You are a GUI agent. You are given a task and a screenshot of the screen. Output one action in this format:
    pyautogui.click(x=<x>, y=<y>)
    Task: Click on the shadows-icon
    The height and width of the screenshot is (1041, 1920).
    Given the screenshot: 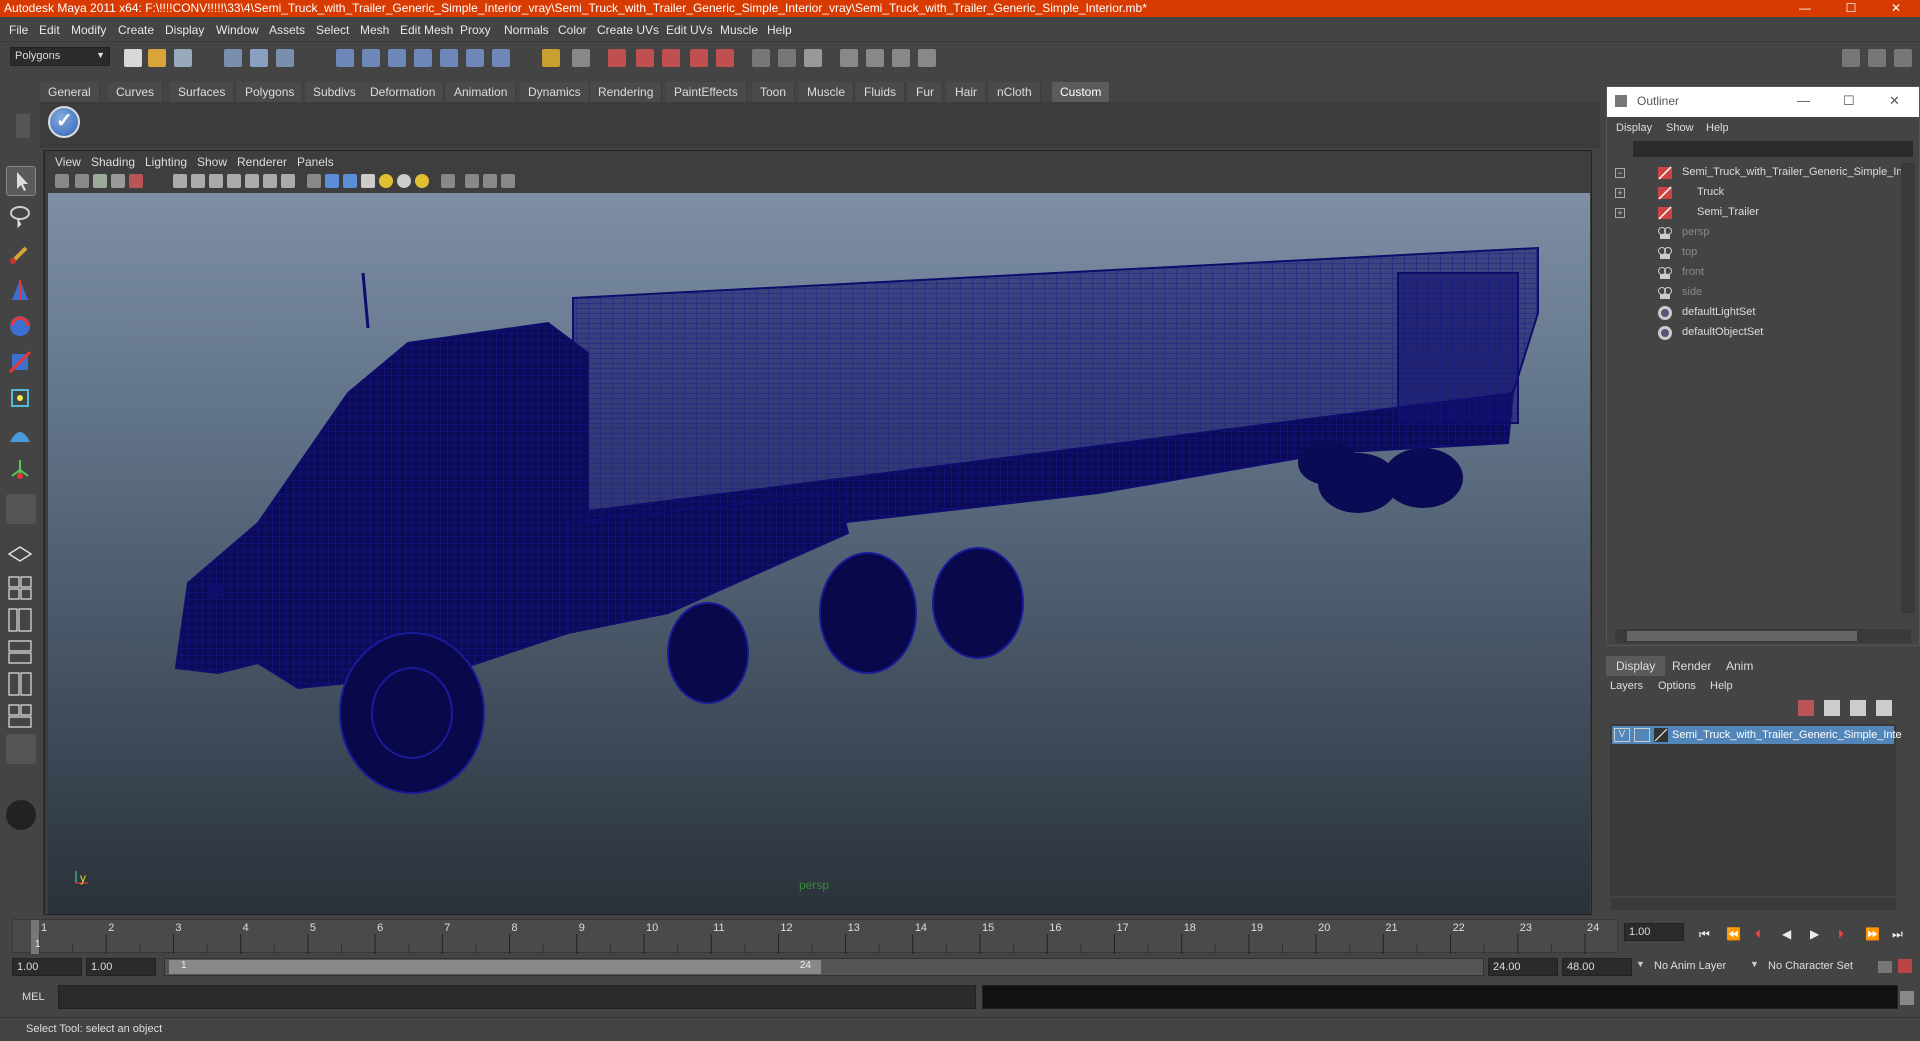 What is the action you would take?
    pyautogui.click(x=422, y=181)
    